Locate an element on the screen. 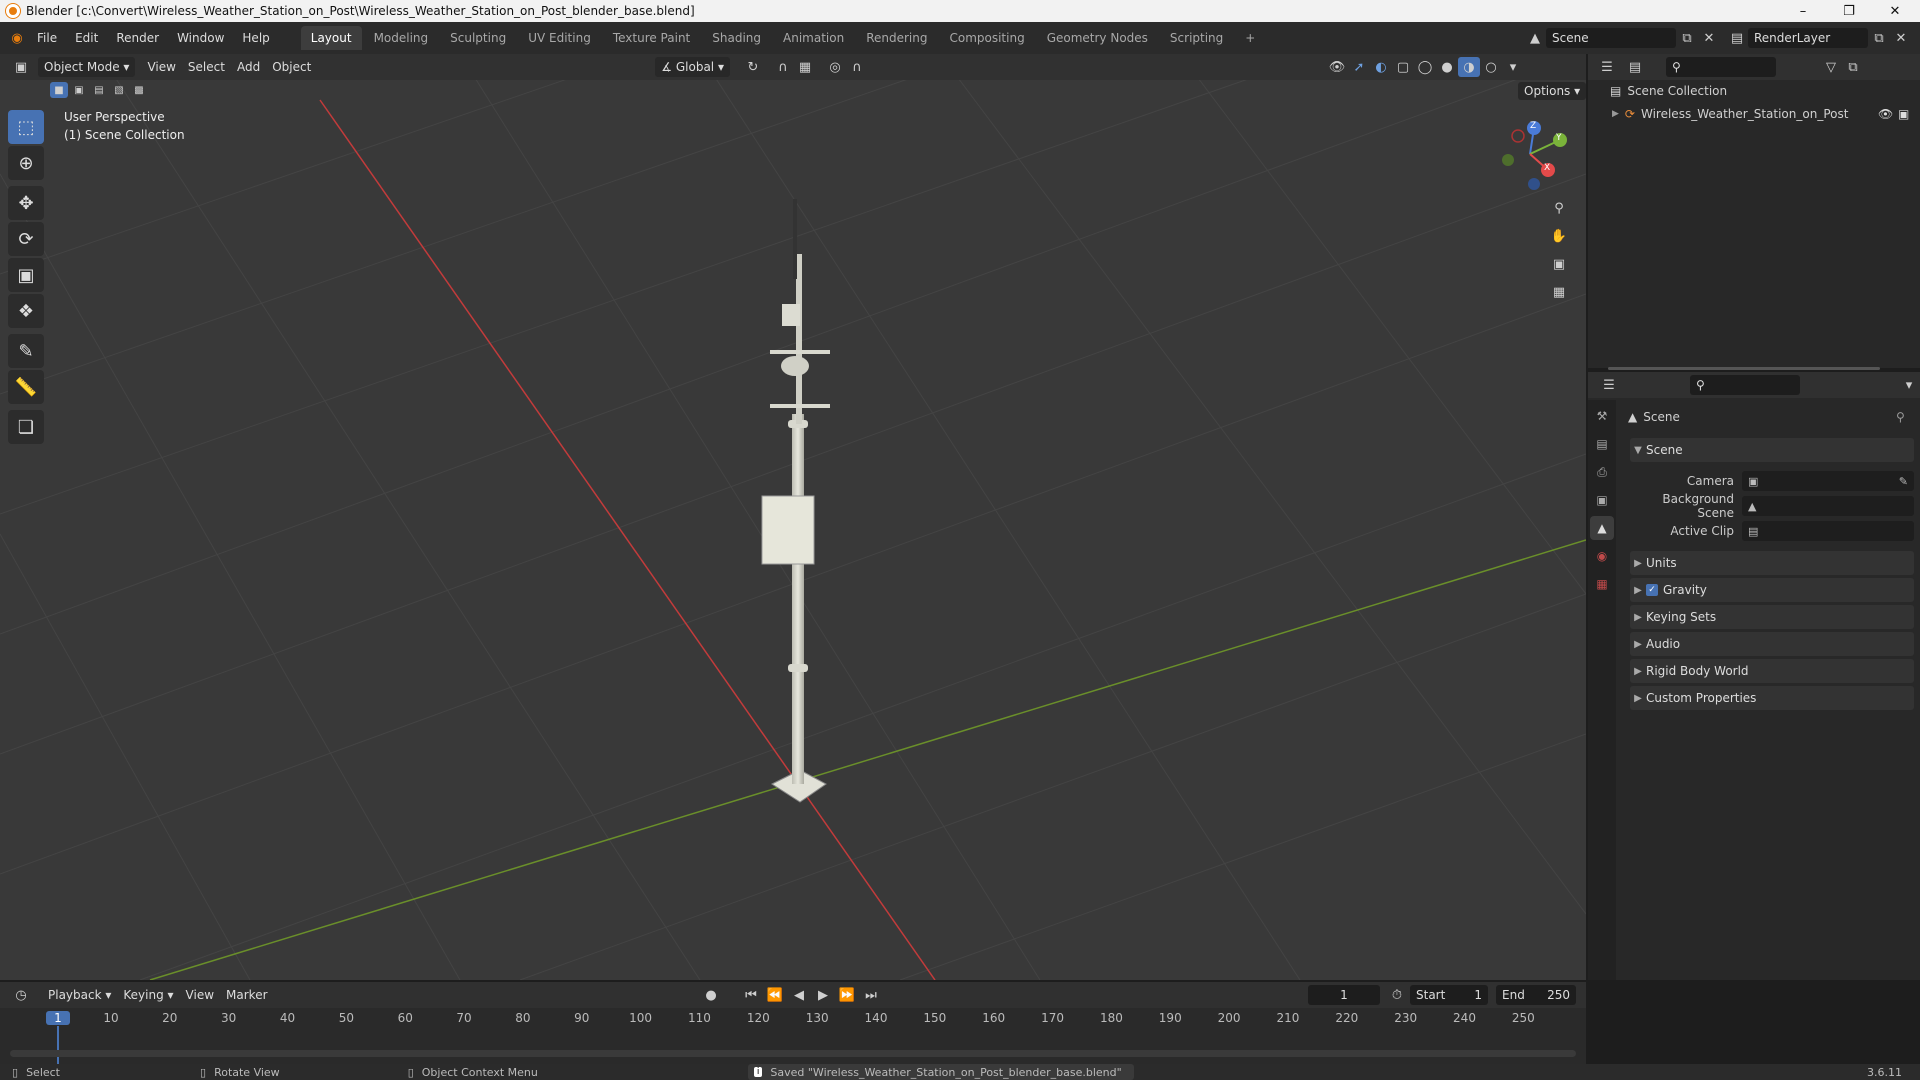 This screenshot has height=1080, width=1920. menu-keying: Keying ▾ is located at coordinates (148, 995).